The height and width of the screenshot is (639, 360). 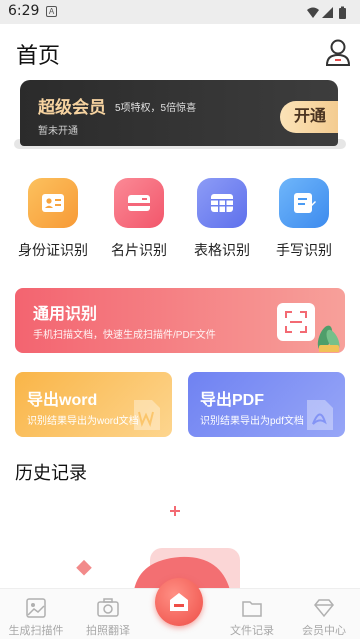 I want to click on status-bar: 6:29 A, so click(x=180, y=12).